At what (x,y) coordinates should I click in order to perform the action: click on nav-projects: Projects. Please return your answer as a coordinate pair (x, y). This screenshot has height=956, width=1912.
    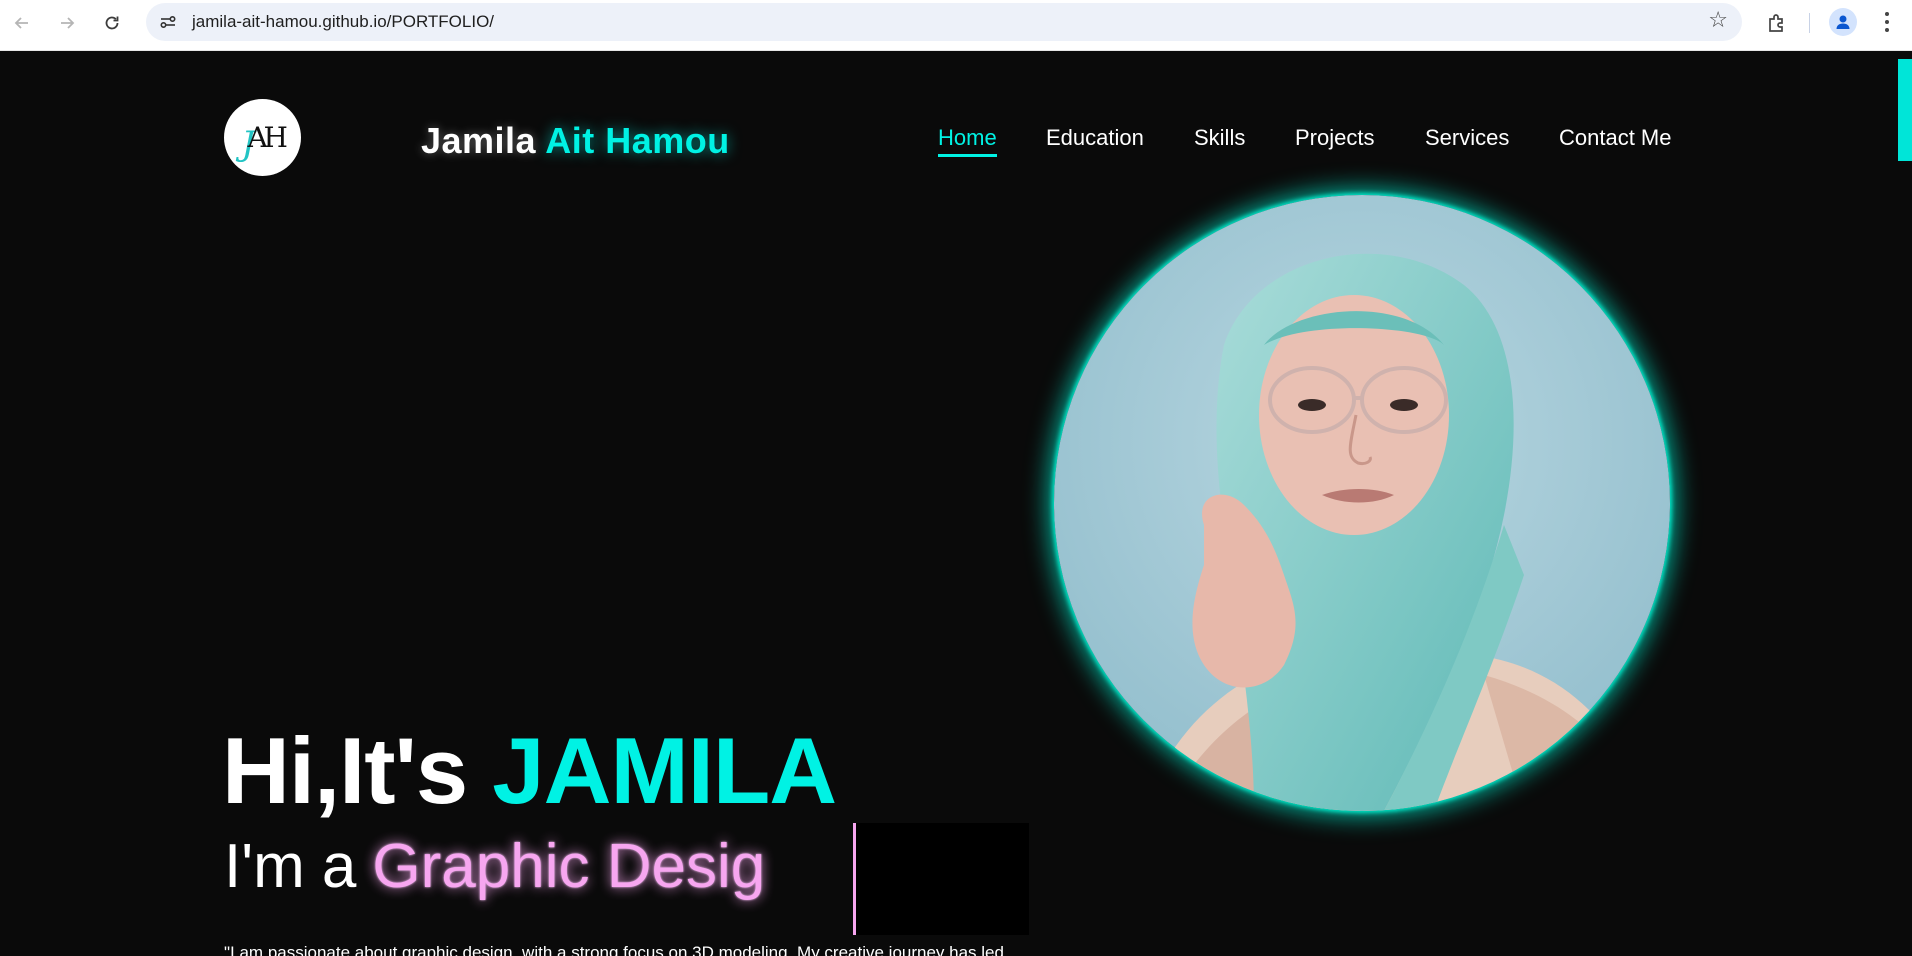
    Looking at the image, I should click on (1334, 138).